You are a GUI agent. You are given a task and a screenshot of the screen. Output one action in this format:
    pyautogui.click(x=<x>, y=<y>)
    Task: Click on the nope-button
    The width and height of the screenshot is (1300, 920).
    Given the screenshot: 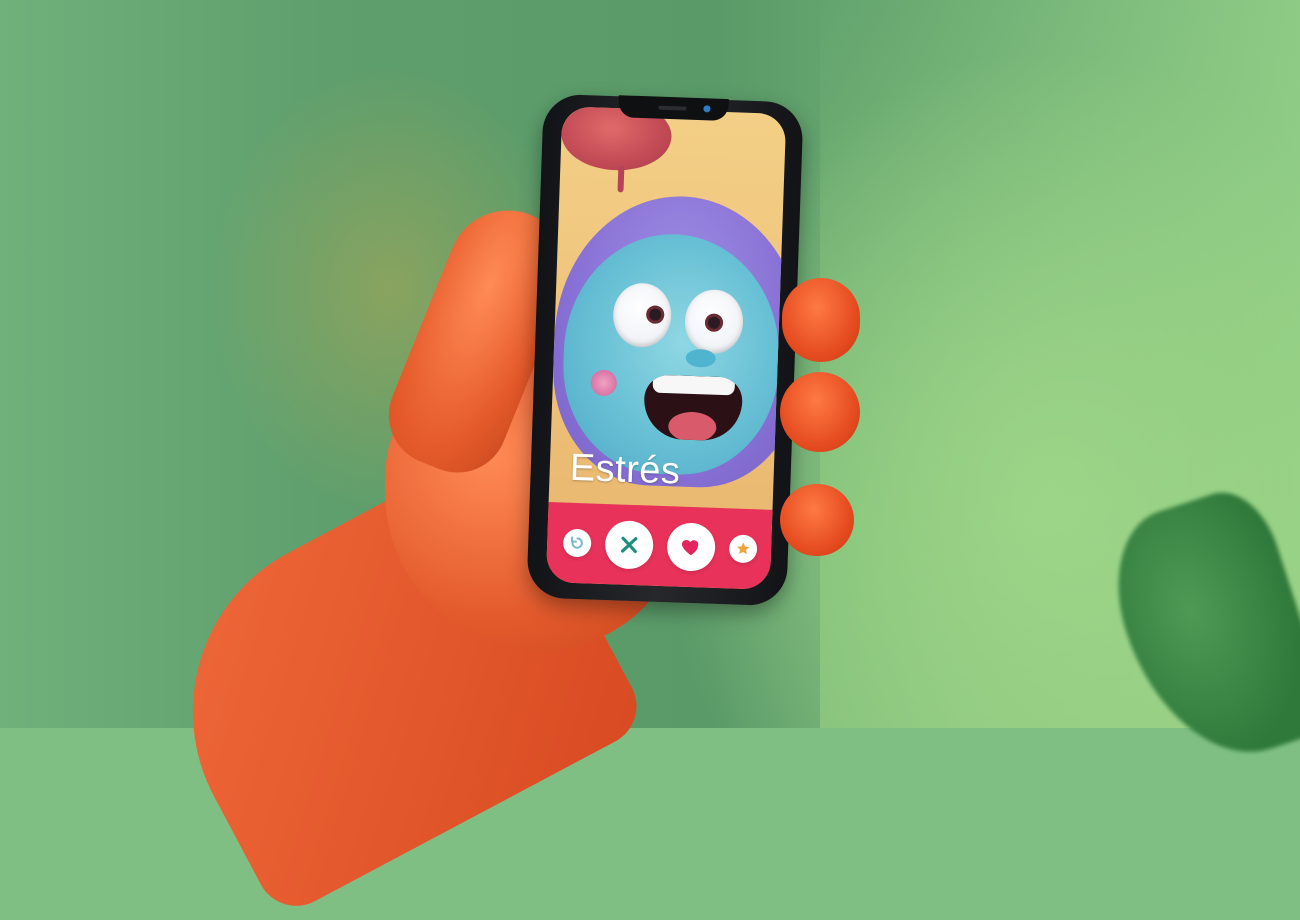 What is the action you would take?
    pyautogui.click(x=629, y=545)
    